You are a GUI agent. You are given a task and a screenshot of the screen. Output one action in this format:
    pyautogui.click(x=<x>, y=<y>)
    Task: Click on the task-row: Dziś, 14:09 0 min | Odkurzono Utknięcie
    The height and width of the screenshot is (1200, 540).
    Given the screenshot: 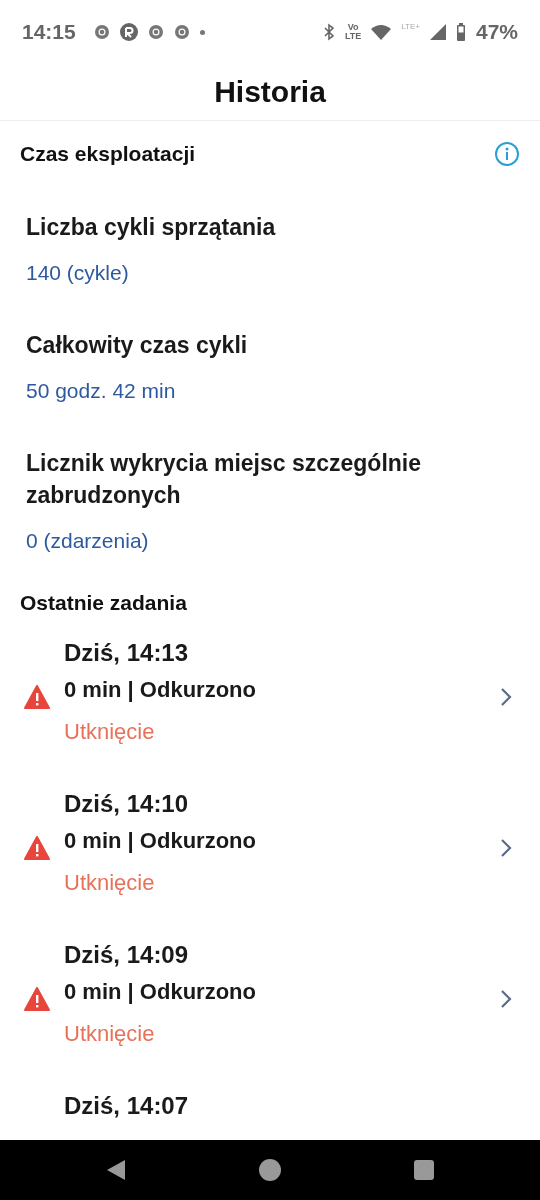 What is the action you would take?
    pyautogui.click(x=270, y=1010)
    